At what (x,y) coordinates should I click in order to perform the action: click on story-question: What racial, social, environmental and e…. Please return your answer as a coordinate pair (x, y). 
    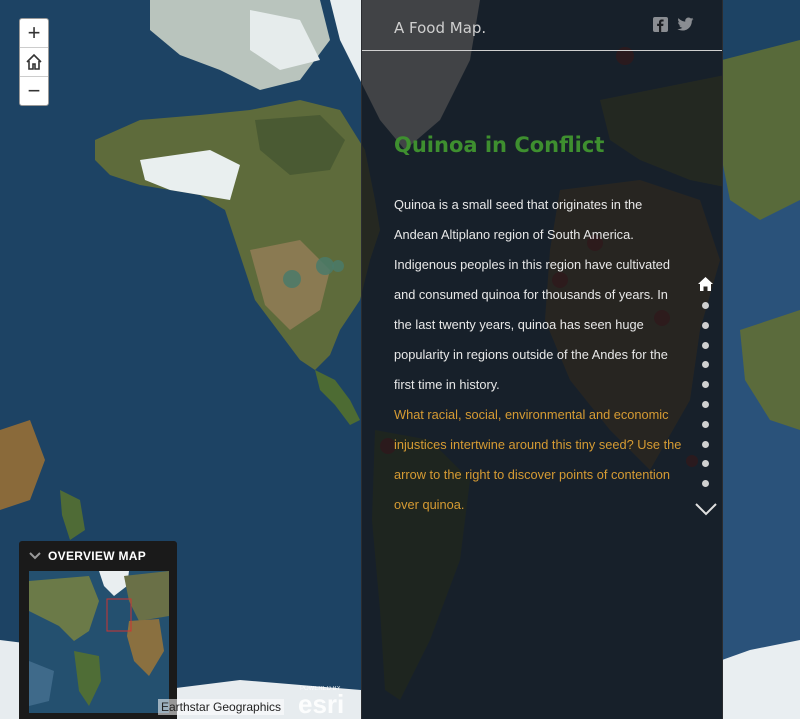
    Looking at the image, I should click on (538, 459).